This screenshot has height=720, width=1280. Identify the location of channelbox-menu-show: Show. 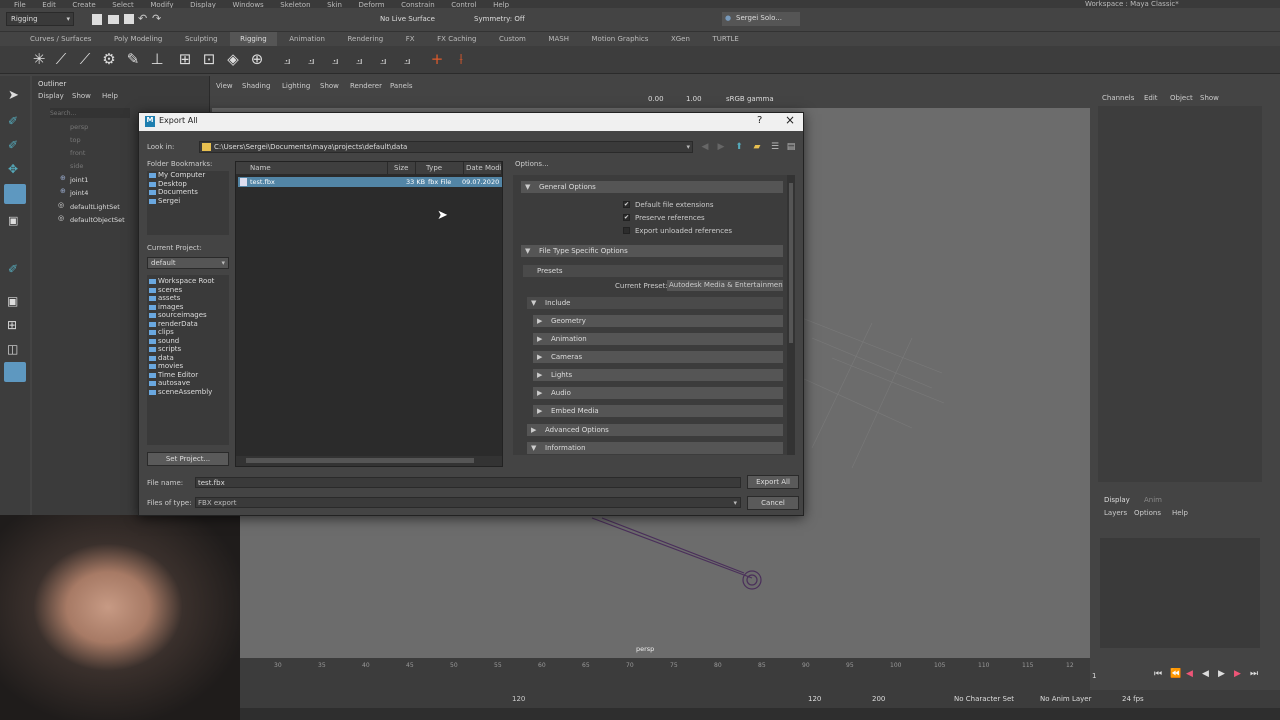
(1209, 98).